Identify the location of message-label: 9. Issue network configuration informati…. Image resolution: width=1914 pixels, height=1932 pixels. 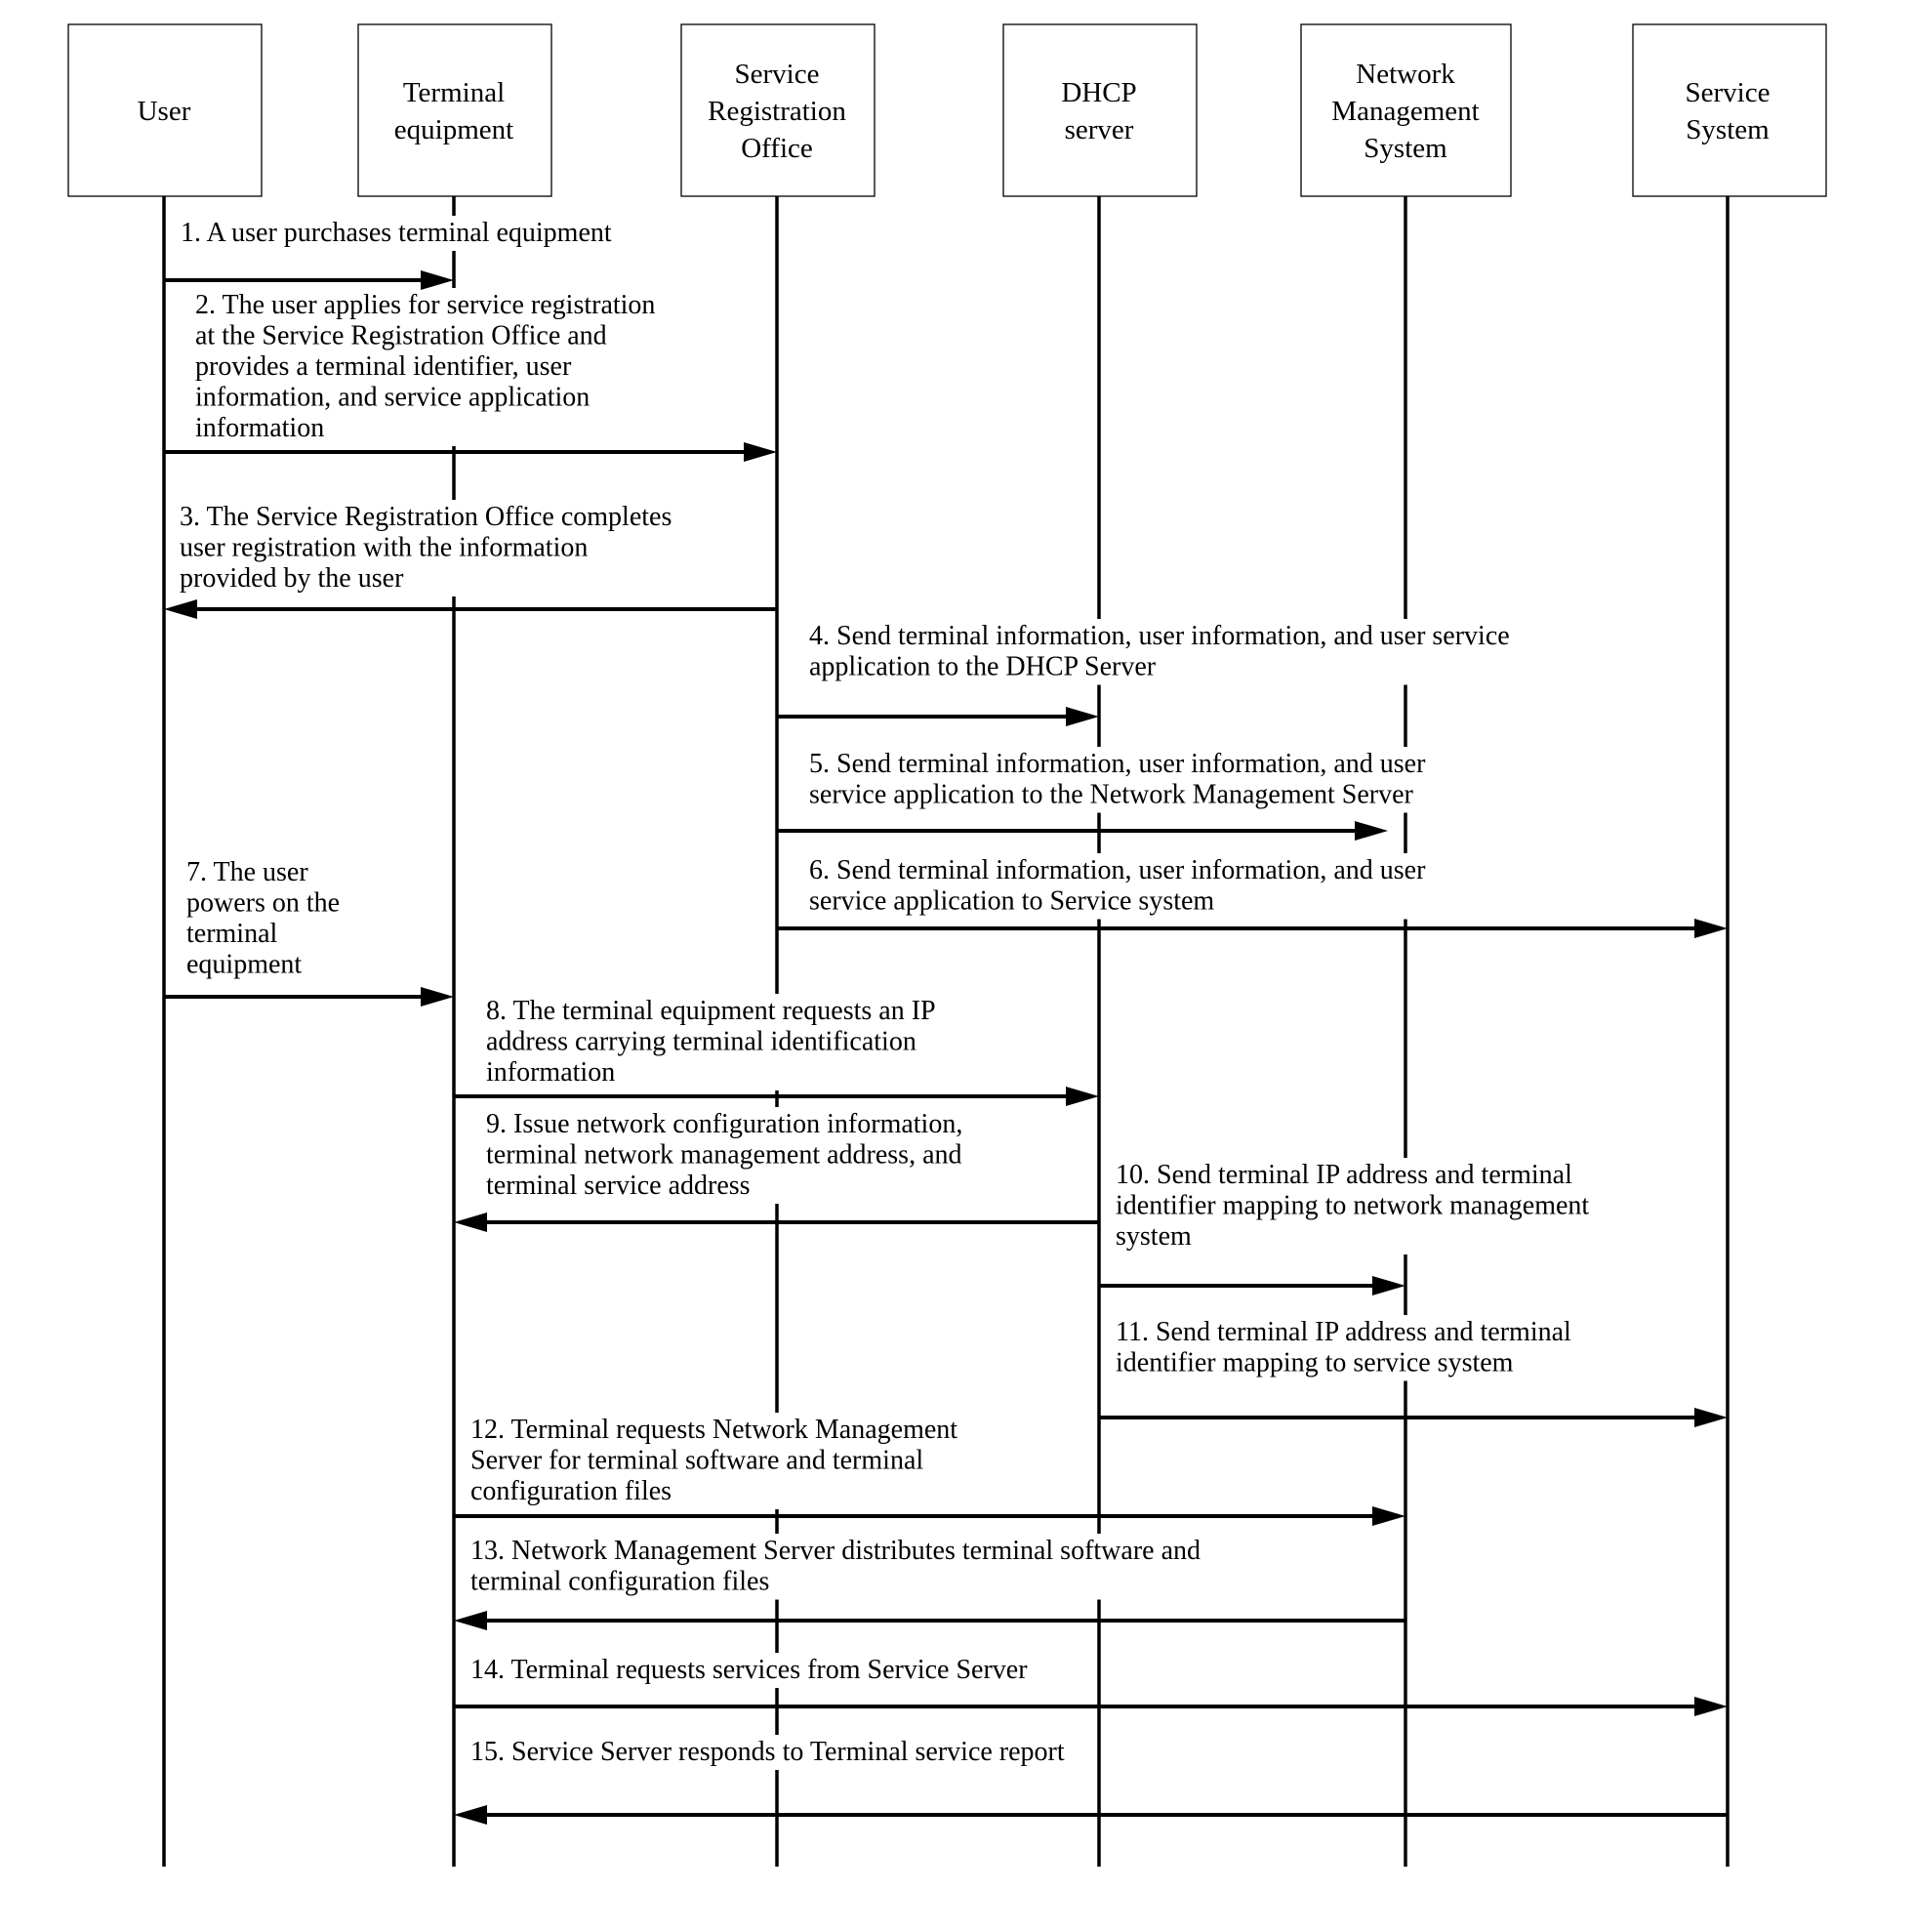
(724, 1124).